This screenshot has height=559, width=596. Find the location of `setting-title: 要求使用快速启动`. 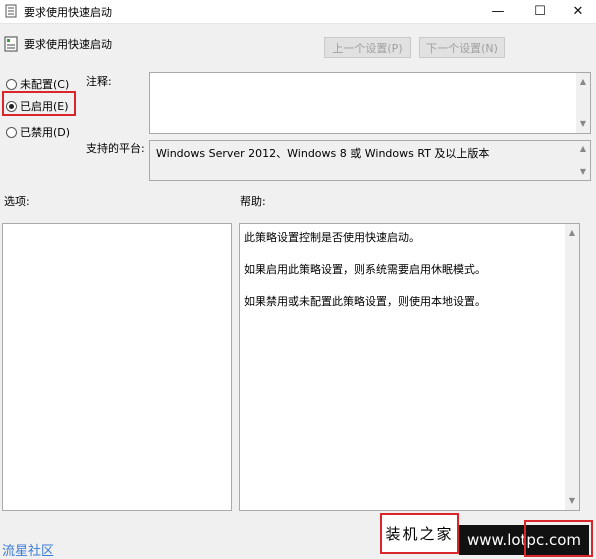

setting-title: 要求使用快速启动 is located at coordinates (68, 44).